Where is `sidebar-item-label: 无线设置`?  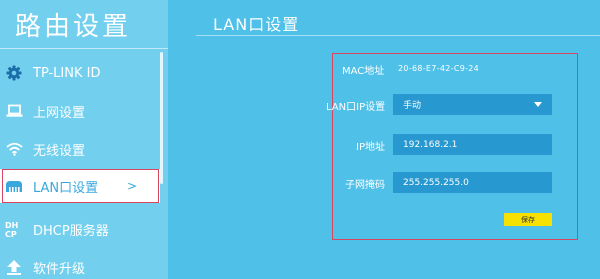
sidebar-item-label: 无线设置 is located at coordinates (59, 151).